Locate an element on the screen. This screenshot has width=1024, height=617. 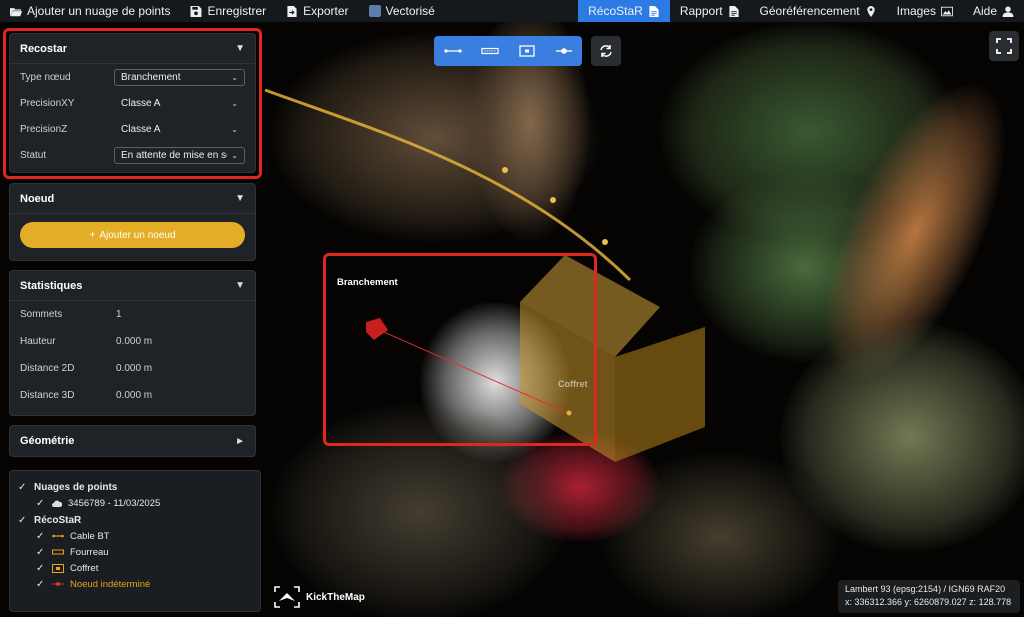
node-tool-button is located at coordinates (564, 51).